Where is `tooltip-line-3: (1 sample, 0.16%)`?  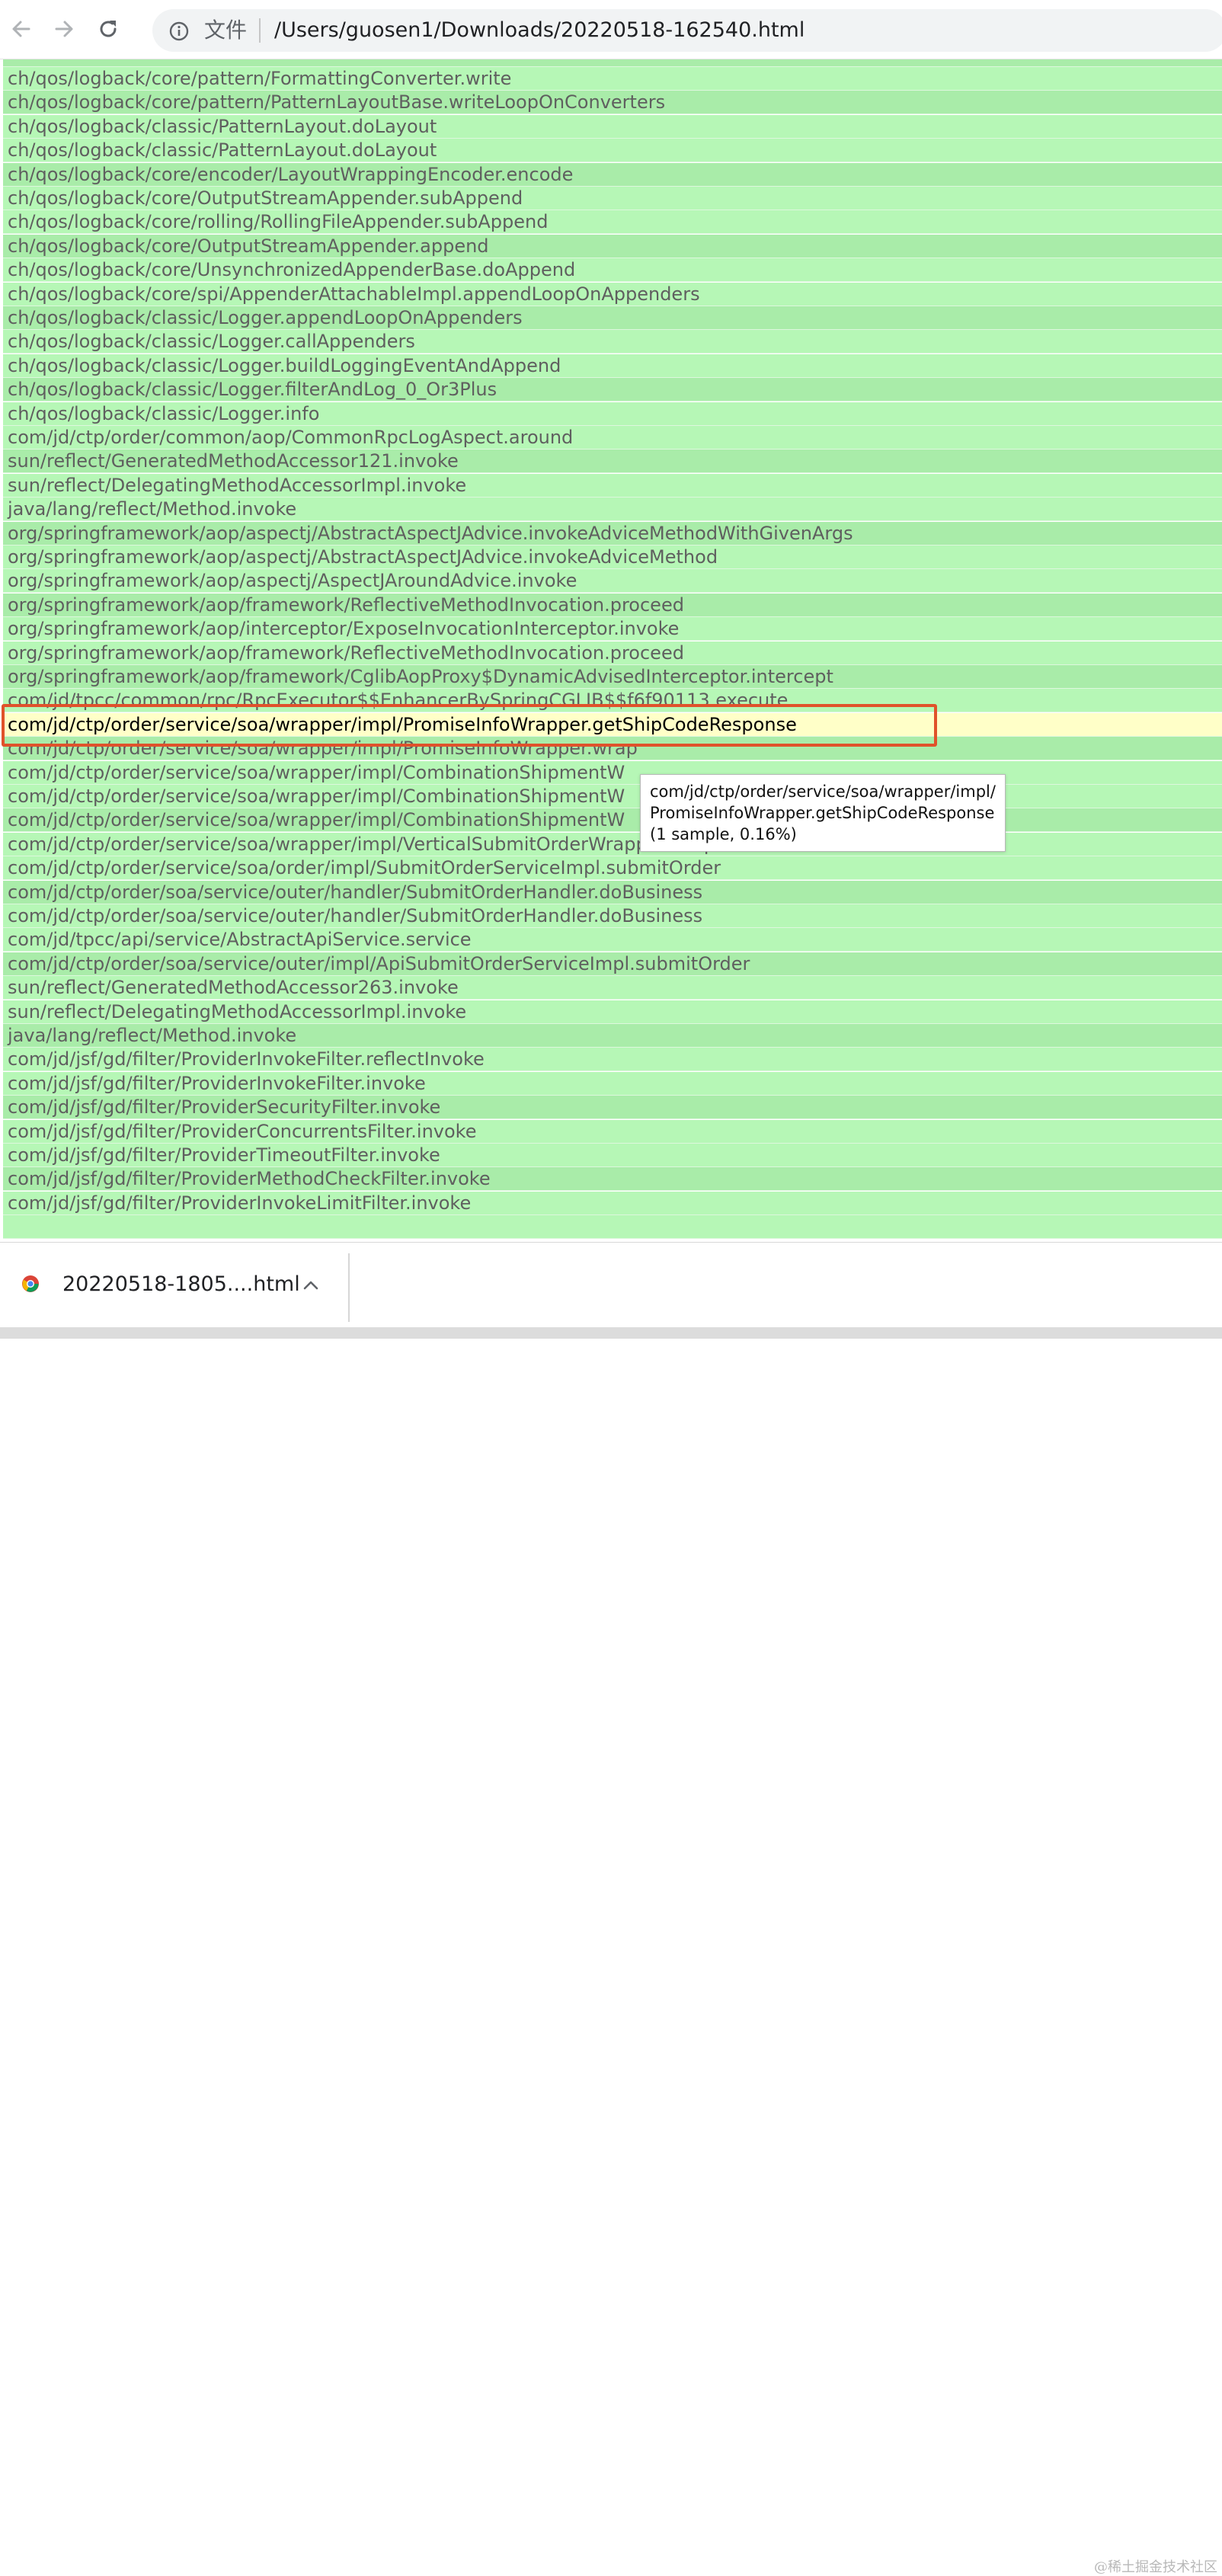 tooltip-line-3: (1 sample, 0.16%) is located at coordinates (723, 834).